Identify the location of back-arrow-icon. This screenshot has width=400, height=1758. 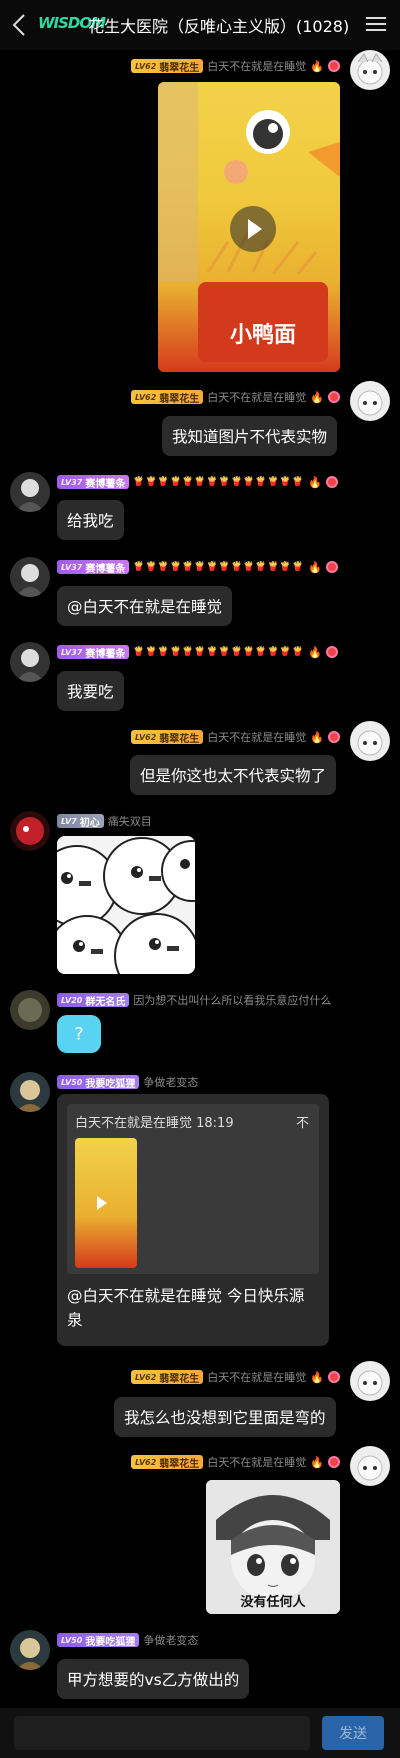
(20, 25).